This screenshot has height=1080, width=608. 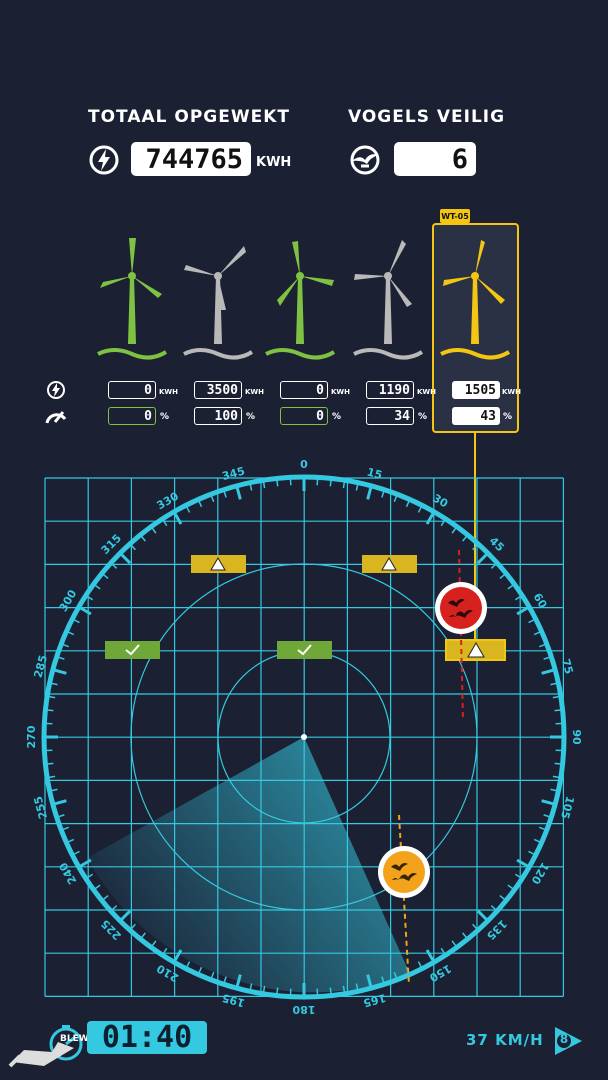 I want to click on bearing-label: 165, so click(x=375, y=1000).